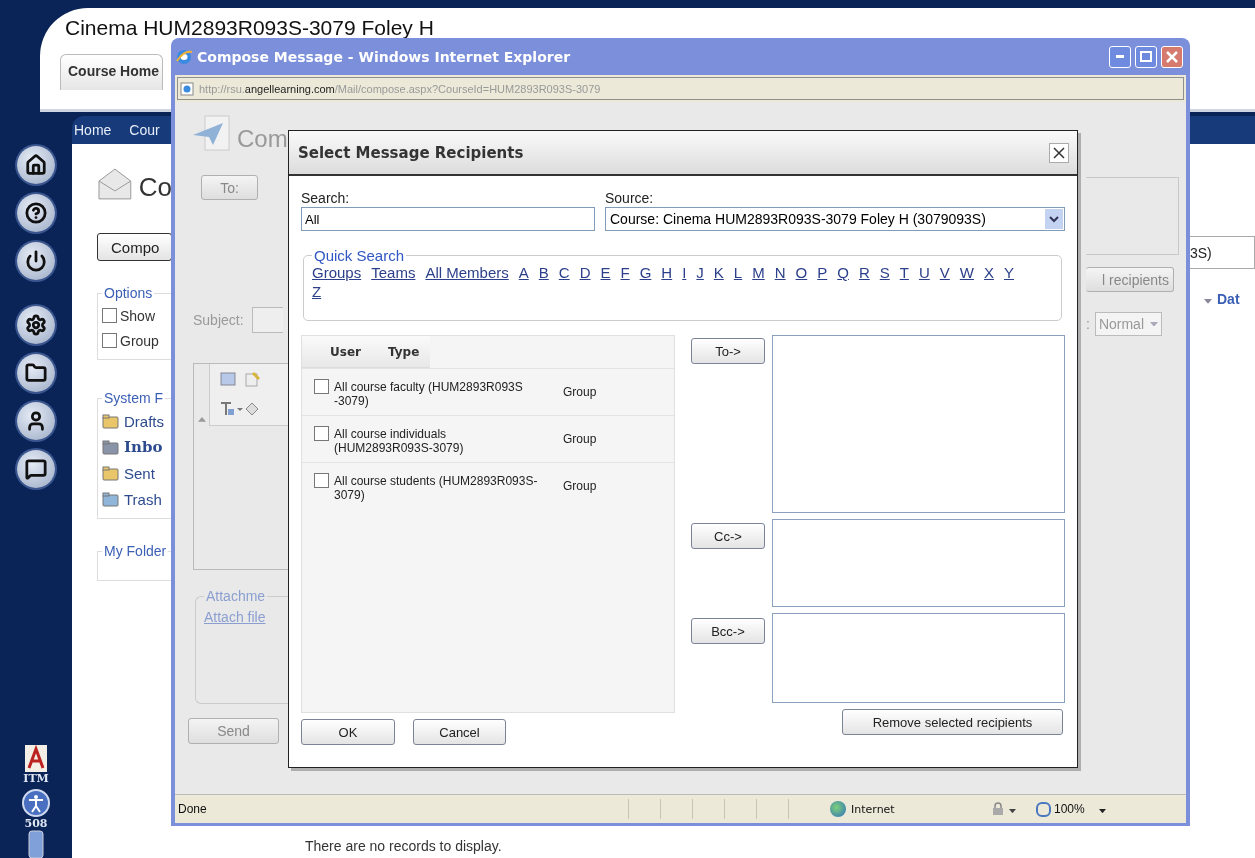 The height and width of the screenshot is (858, 1255). Describe the element at coordinates (36, 823) in the screenshot. I see `tool-label: 508` at that location.